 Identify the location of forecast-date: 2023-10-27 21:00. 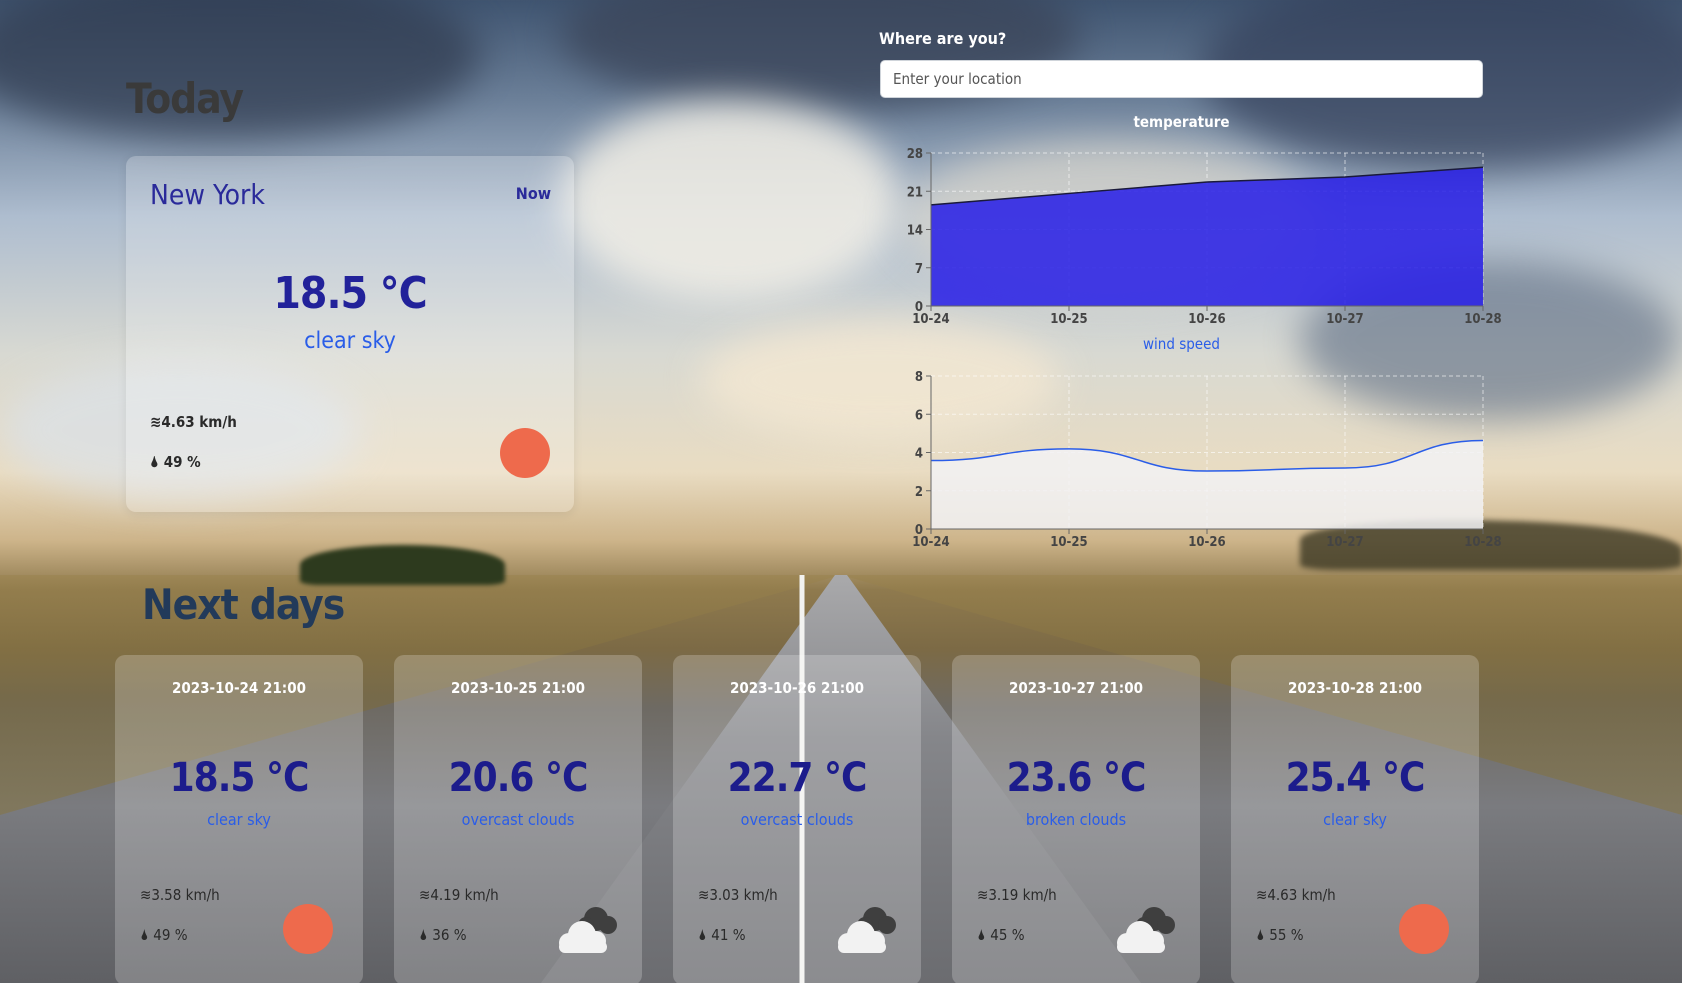
(1076, 688).